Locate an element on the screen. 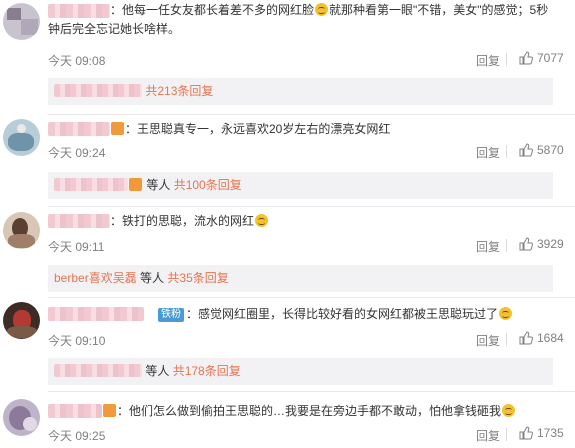 The height and width of the screenshot is (448, 575). comment-time: 今天 09:25 is located at coordinates (77, 436).